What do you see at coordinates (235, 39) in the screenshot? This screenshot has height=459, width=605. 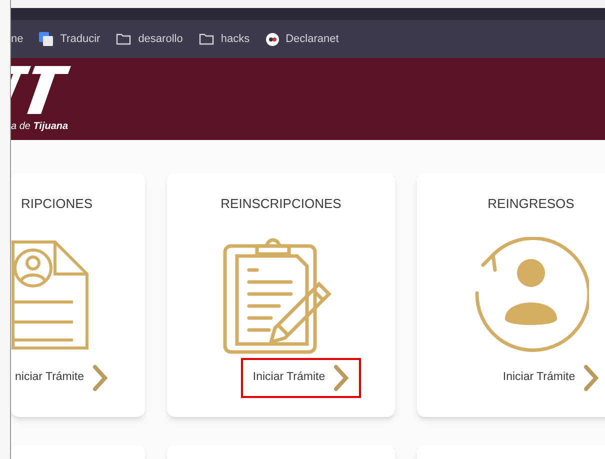 I see `bookmark-link: hacks` at bounding box center [235, 39].